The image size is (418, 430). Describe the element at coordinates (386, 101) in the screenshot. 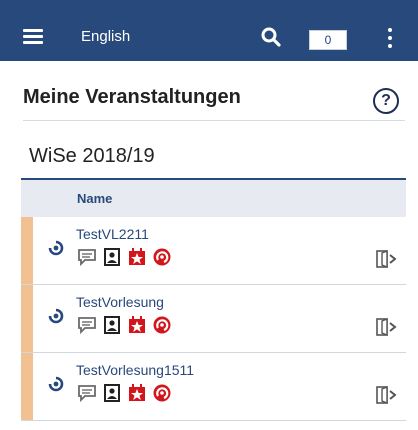

I see `help-icon: ?` at that location.